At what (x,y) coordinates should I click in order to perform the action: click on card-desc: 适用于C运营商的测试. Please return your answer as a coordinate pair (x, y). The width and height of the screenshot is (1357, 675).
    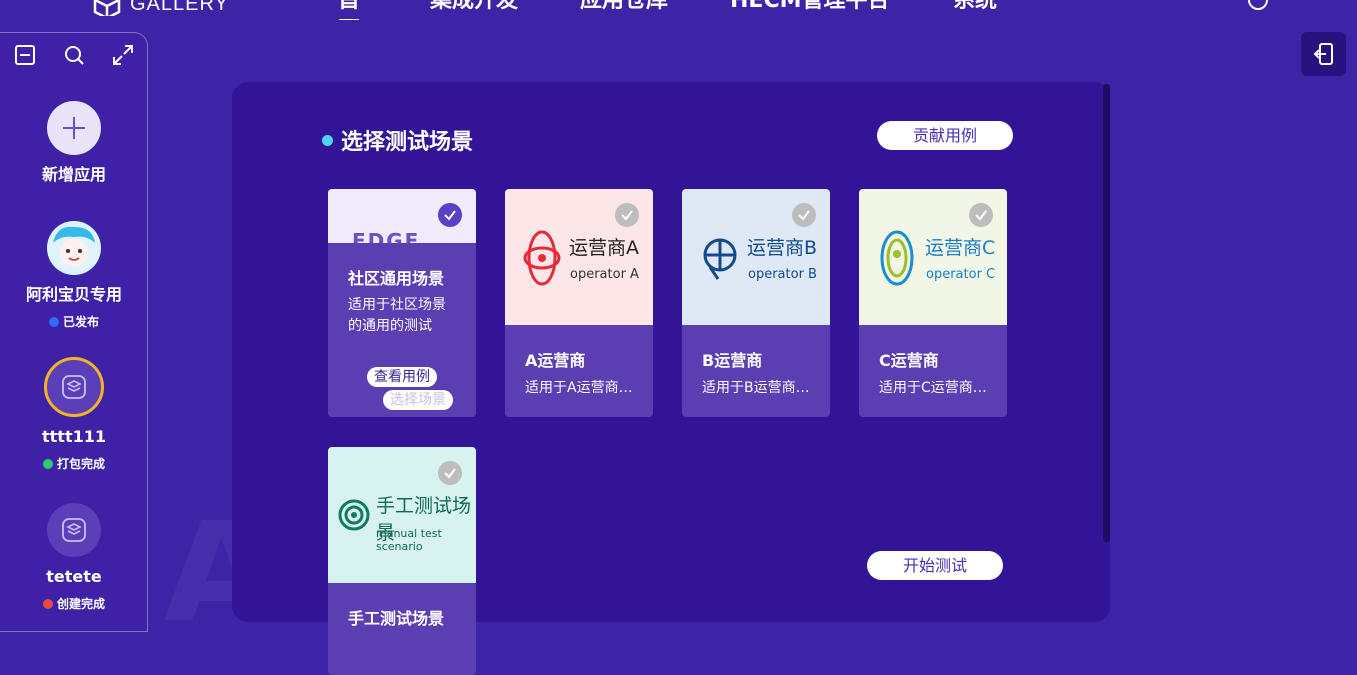
    Looking at the image, I should click on (935, 388).